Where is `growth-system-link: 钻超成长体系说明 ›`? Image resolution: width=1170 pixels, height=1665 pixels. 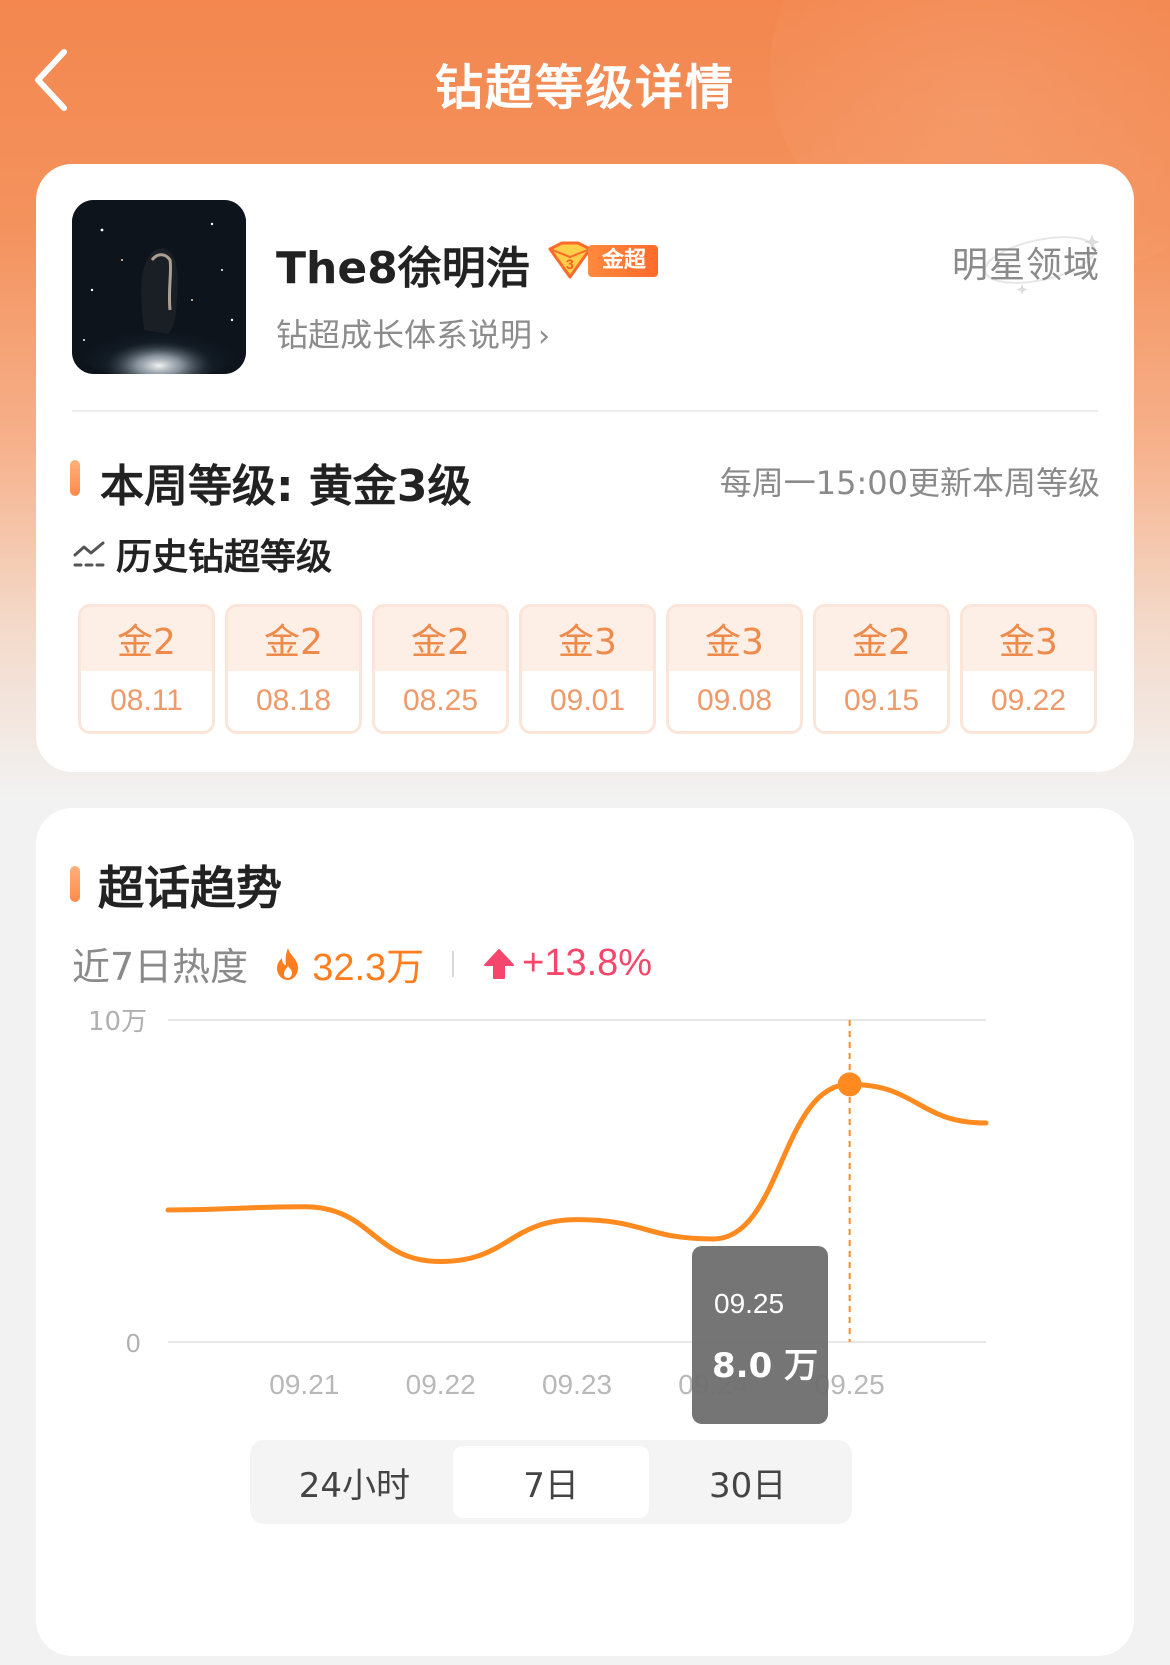 growth-system-link: 钻超成长体系说明 › is located at coordinates (413, 333).